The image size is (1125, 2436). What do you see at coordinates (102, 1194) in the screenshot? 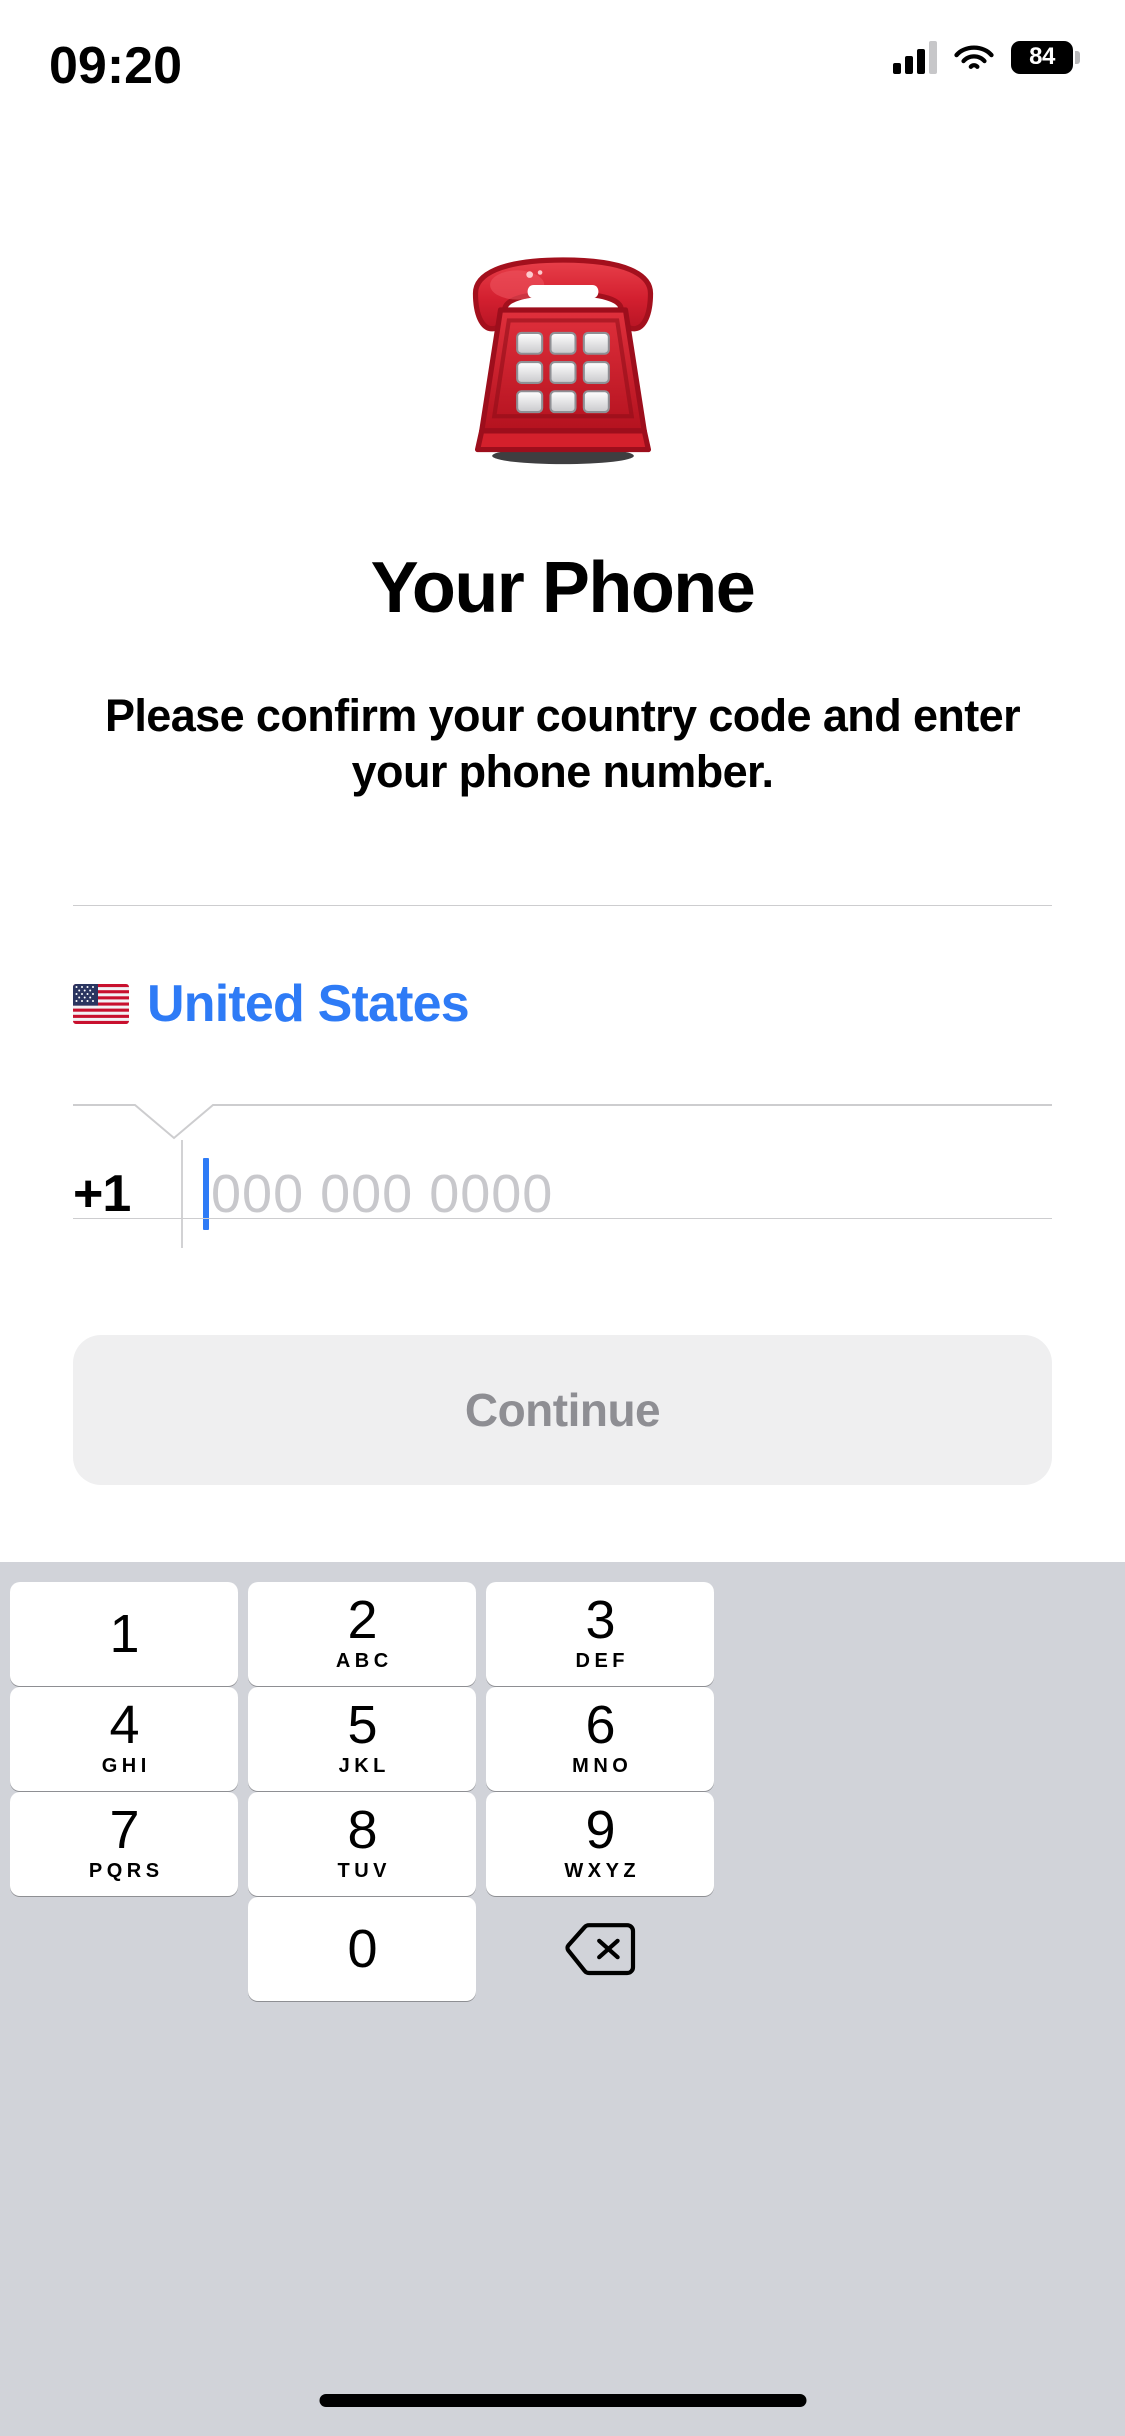
I see `dial-code-label: +1` at bounding box center [102, 1194].